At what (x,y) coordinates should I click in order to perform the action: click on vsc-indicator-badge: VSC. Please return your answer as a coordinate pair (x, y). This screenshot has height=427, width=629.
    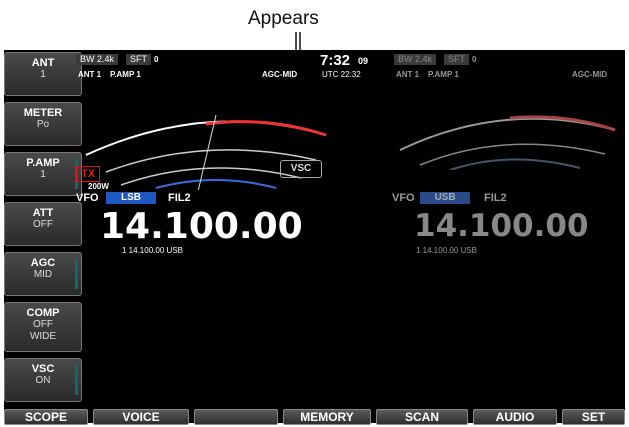
    Looking at the image, I should click on (301, 169).